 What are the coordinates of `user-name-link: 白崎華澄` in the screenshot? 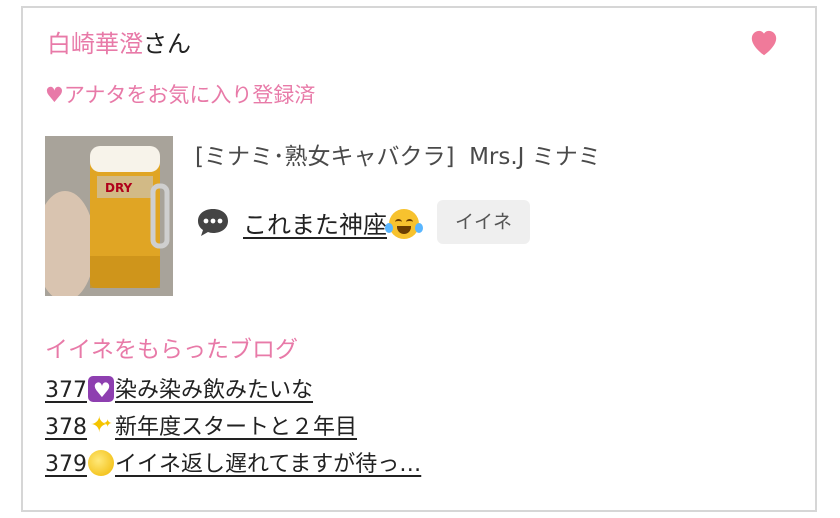 It's located at (95, 44).